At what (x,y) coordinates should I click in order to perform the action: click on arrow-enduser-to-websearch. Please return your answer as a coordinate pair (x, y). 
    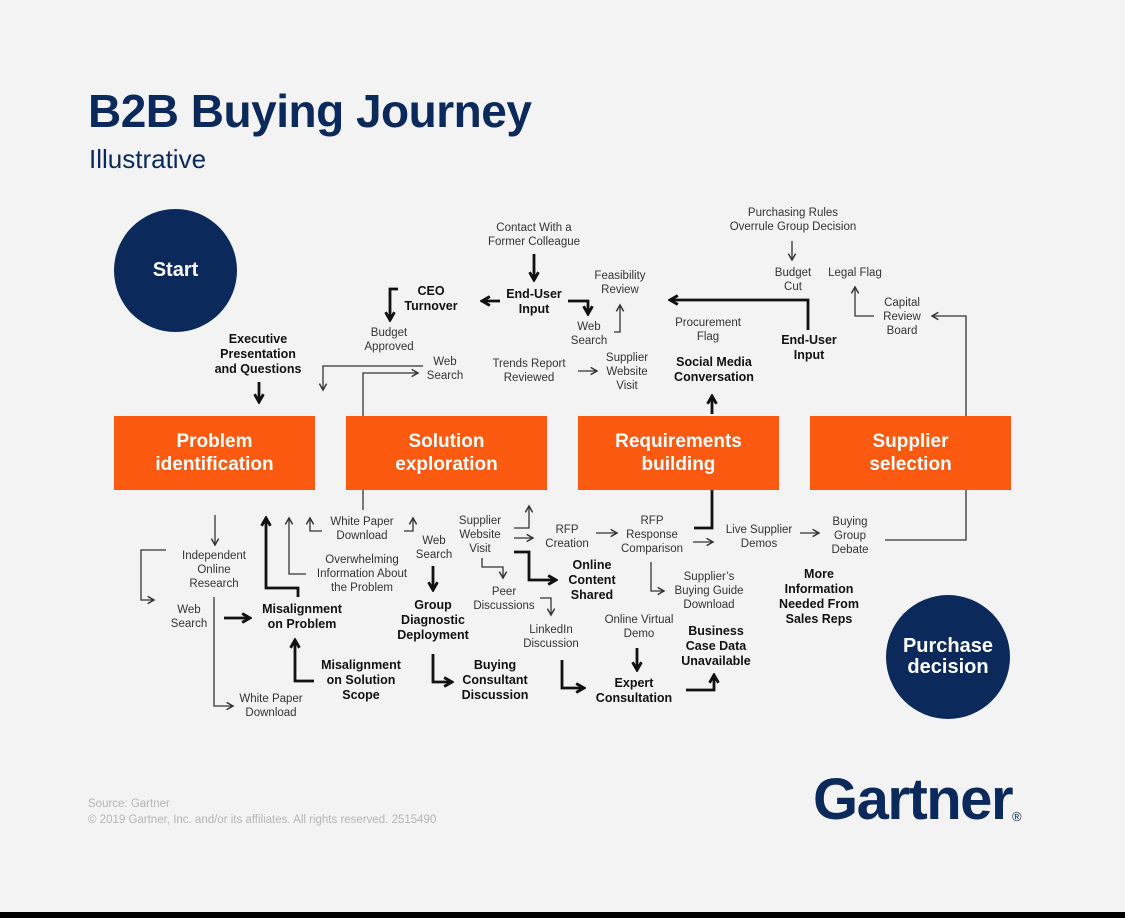
    Looking at the image, I should click on (578, 306).